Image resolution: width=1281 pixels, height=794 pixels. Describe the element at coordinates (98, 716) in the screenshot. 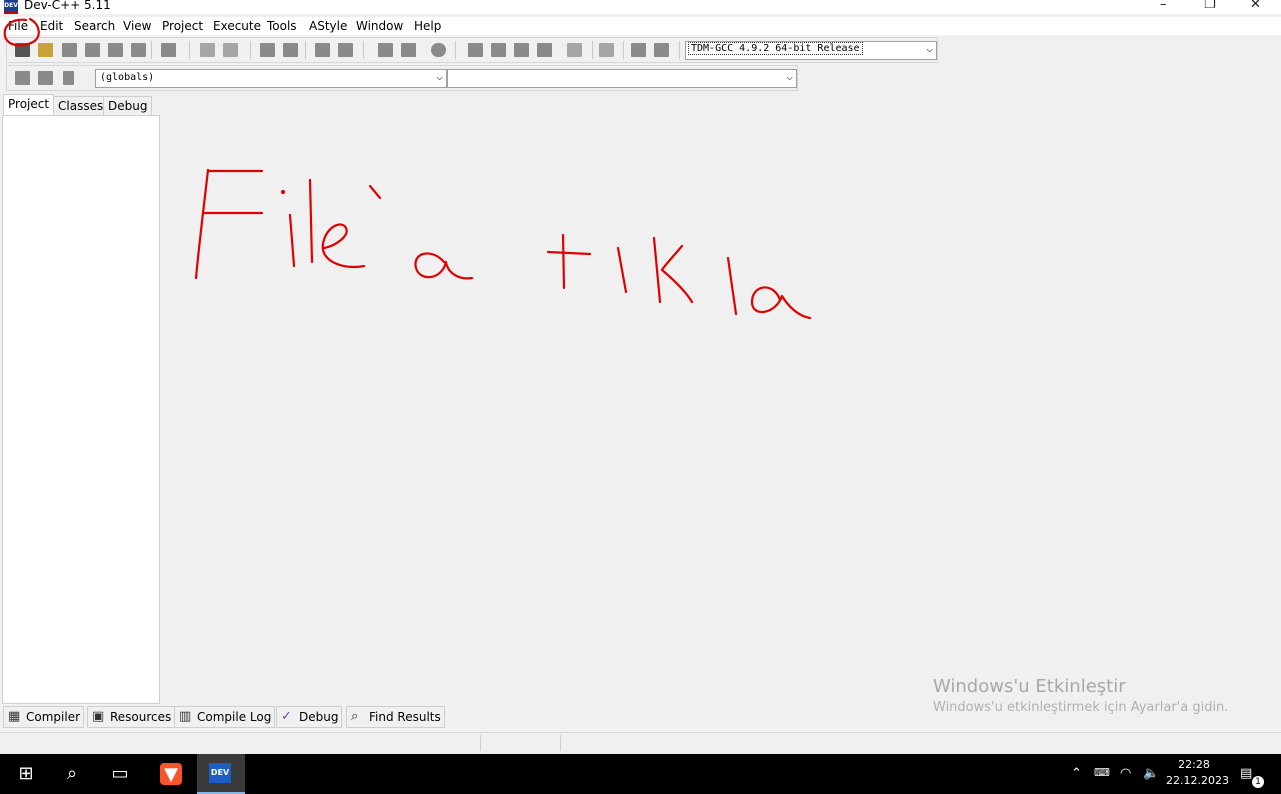

I see `resources-icon: ▣` at that location.